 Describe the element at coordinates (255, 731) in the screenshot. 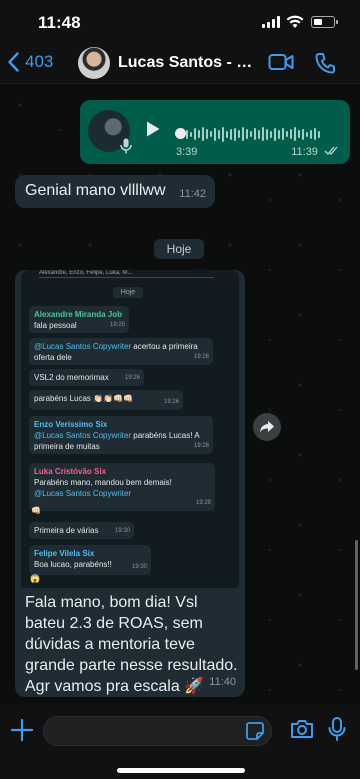

I see `sticker-icon` at that location.